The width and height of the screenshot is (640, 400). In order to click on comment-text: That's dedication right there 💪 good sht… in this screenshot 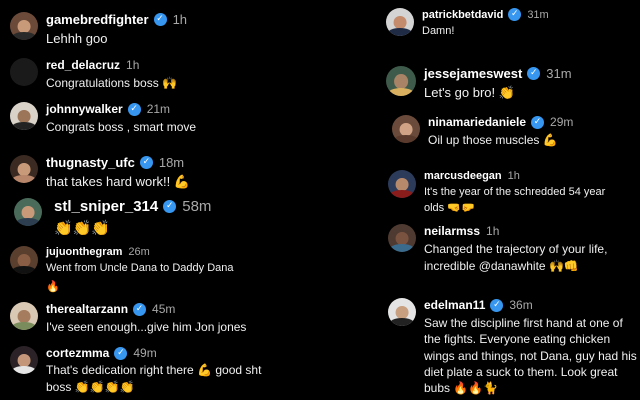, I will do `click(161, 379)`.